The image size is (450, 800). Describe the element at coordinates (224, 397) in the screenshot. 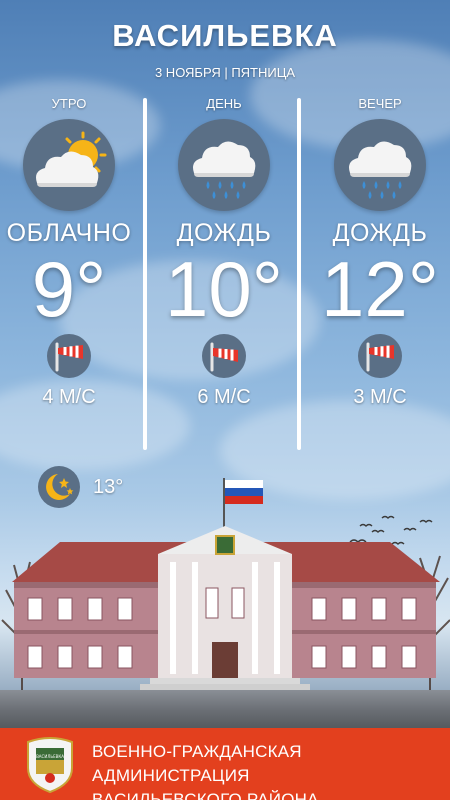

I see `wind-speed: 6 М/С` at that location.